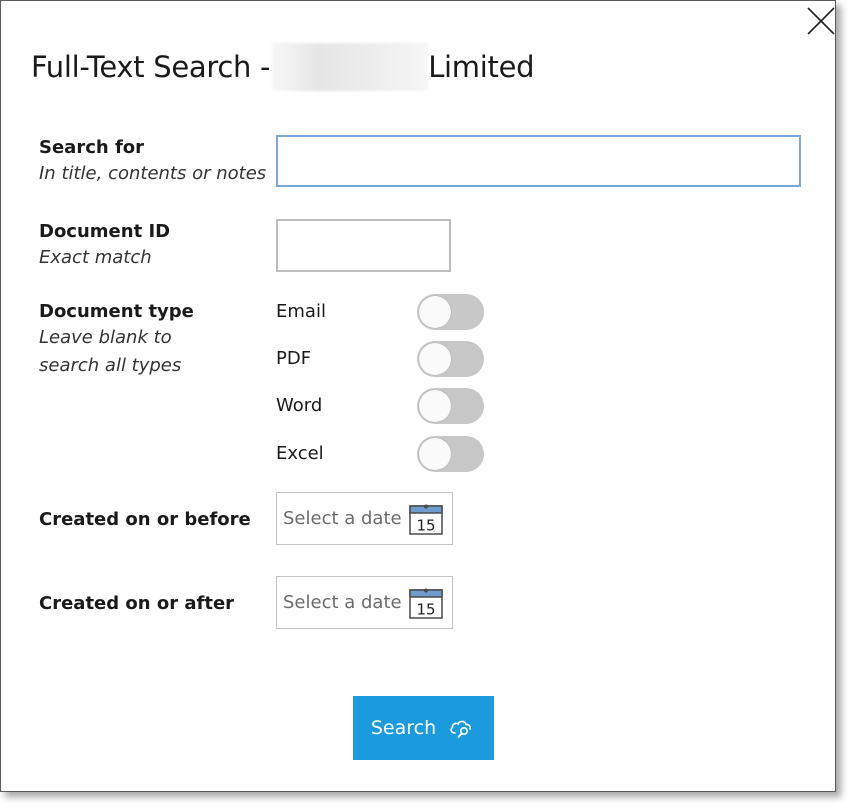 This screenshot has height=809, width=853. I want to click on word-toggle, so click(450, 406).